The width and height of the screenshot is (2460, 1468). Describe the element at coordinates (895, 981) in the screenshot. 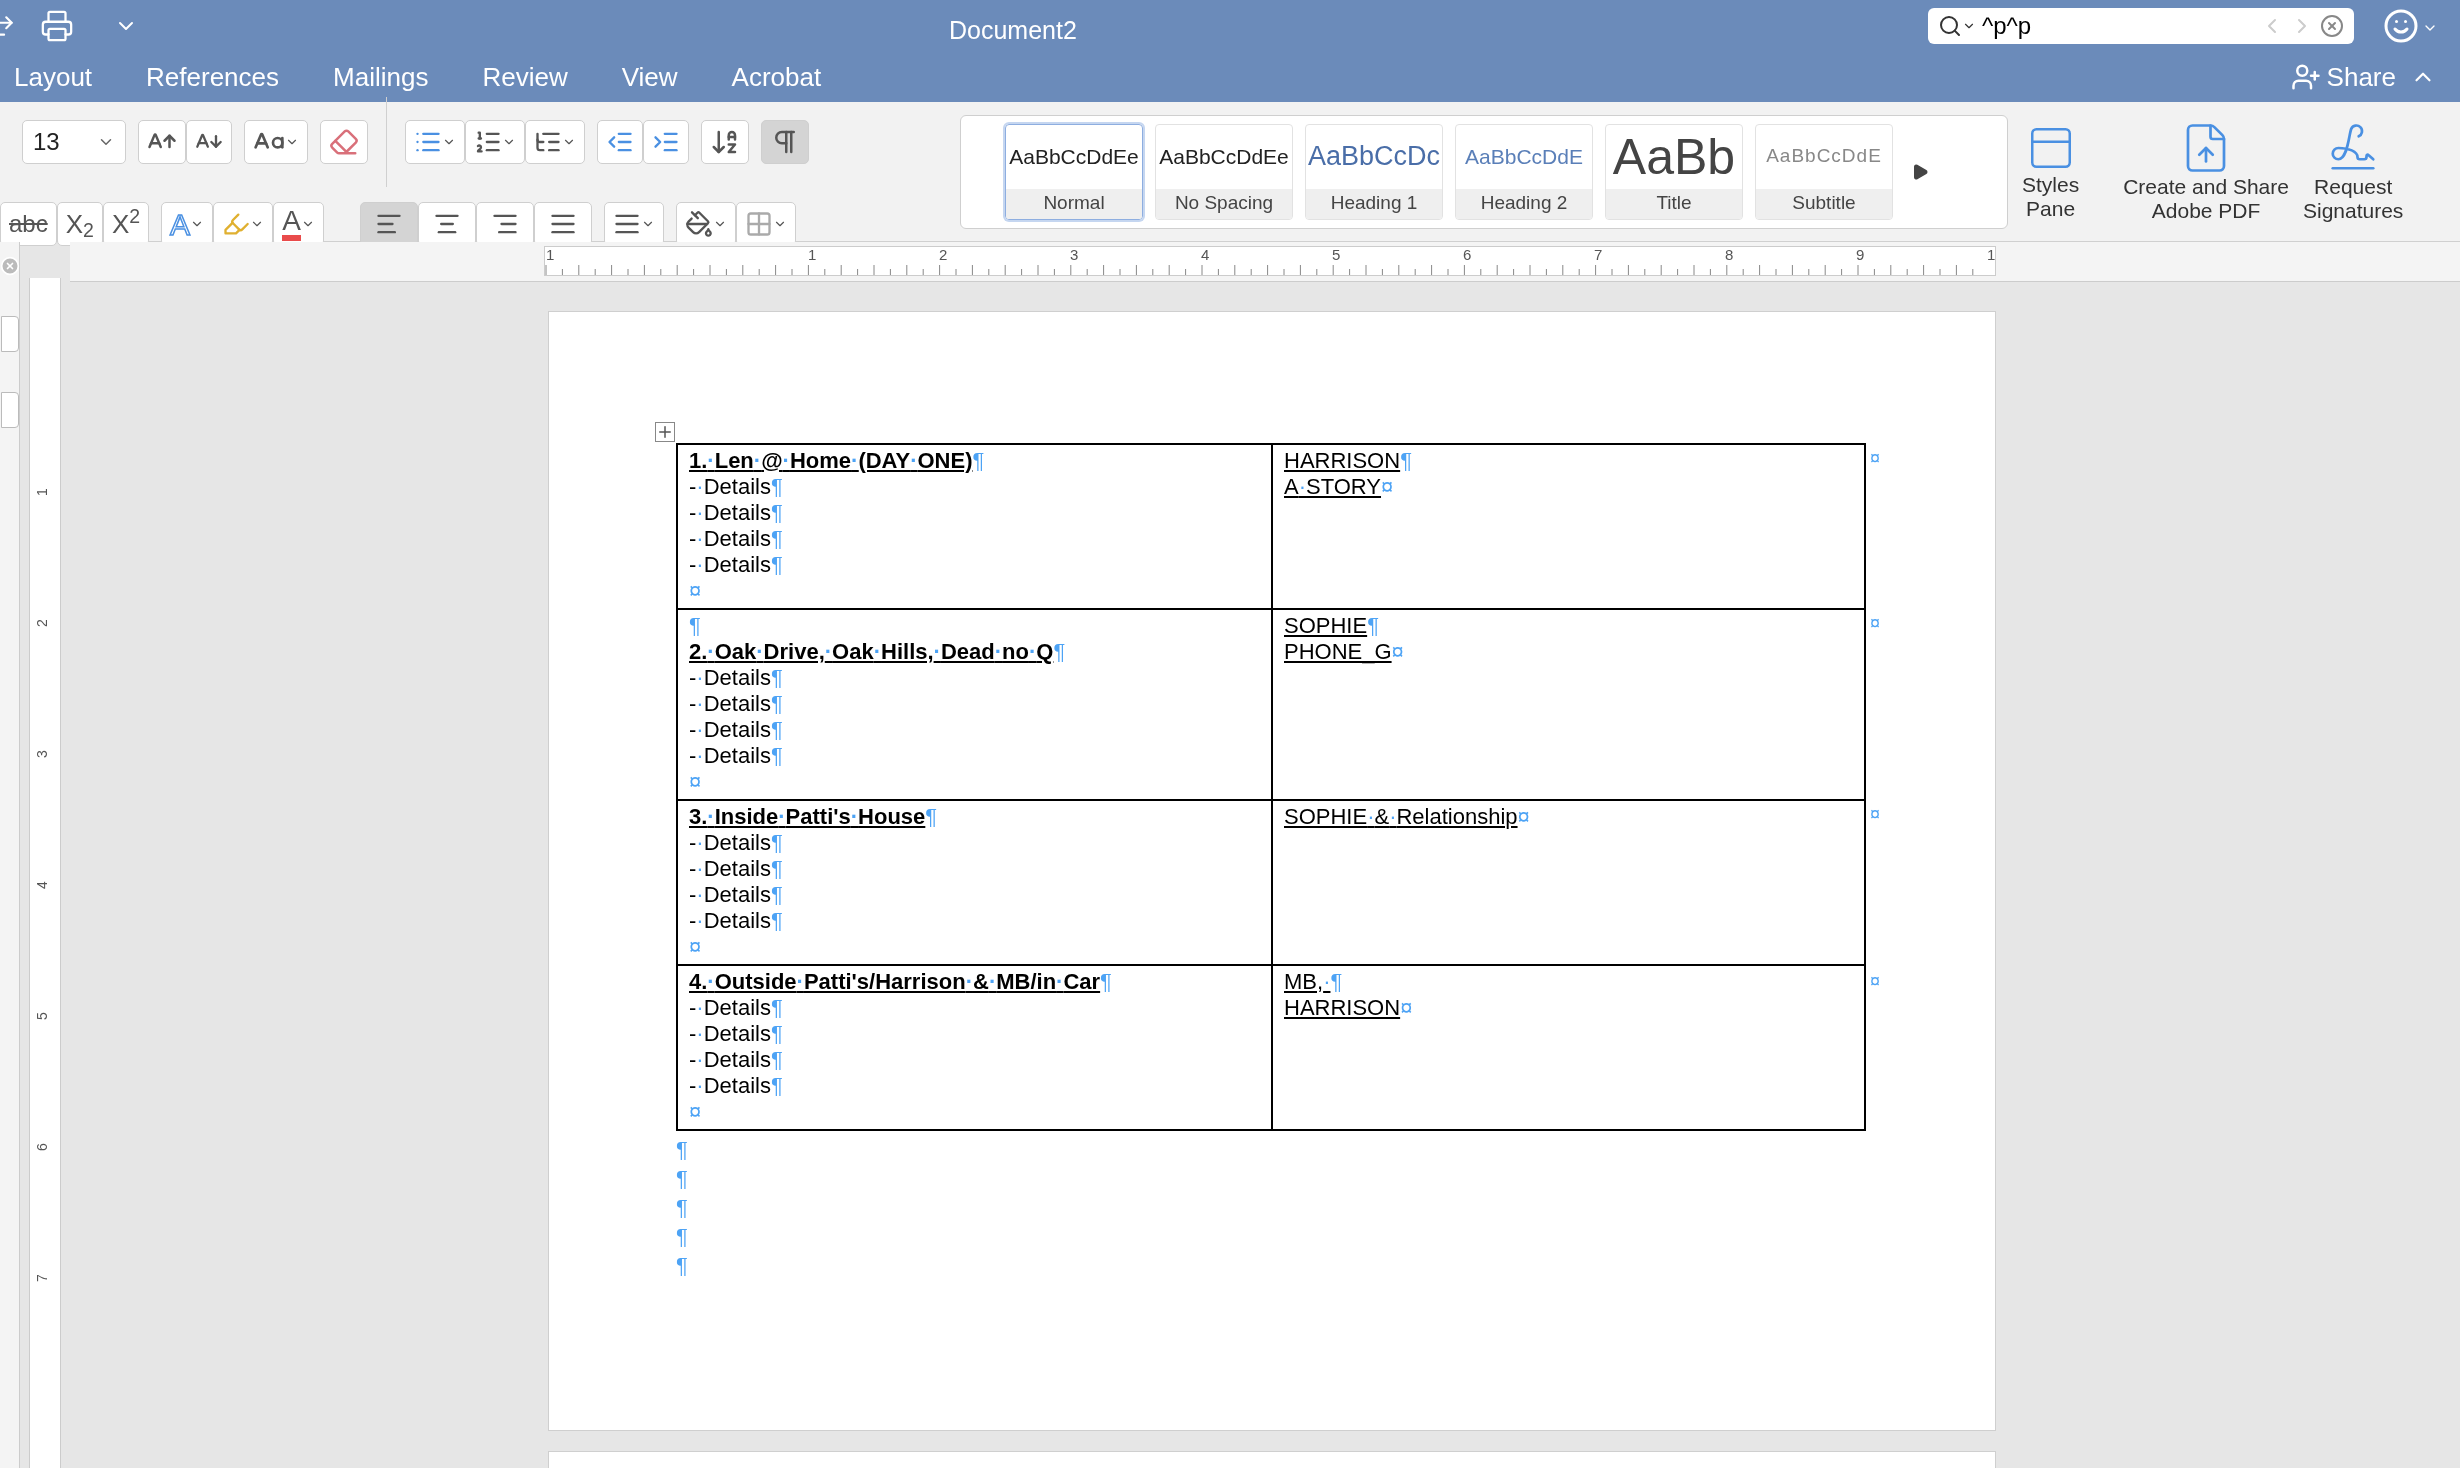

I see `scene-heading: 4.·Outside·Patti's/Harrison·&·MB/in·Car` at that location.